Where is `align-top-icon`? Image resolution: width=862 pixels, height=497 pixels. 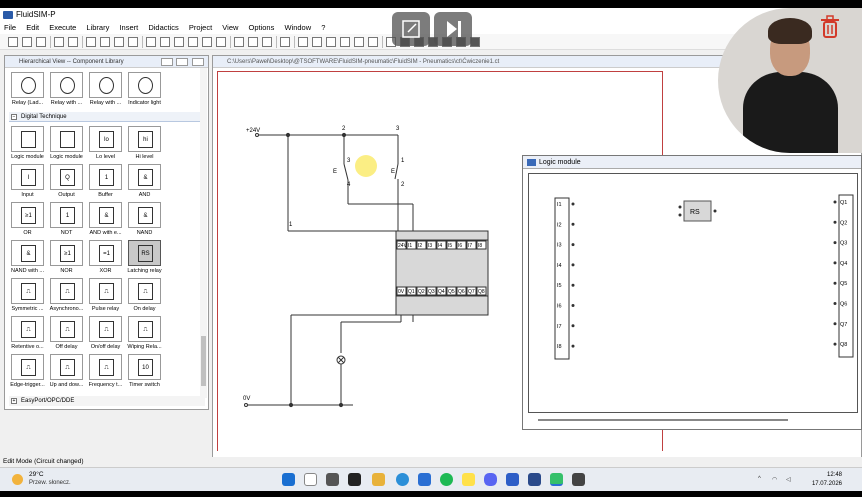
align-top-icon is located at coordinates (193, 42).